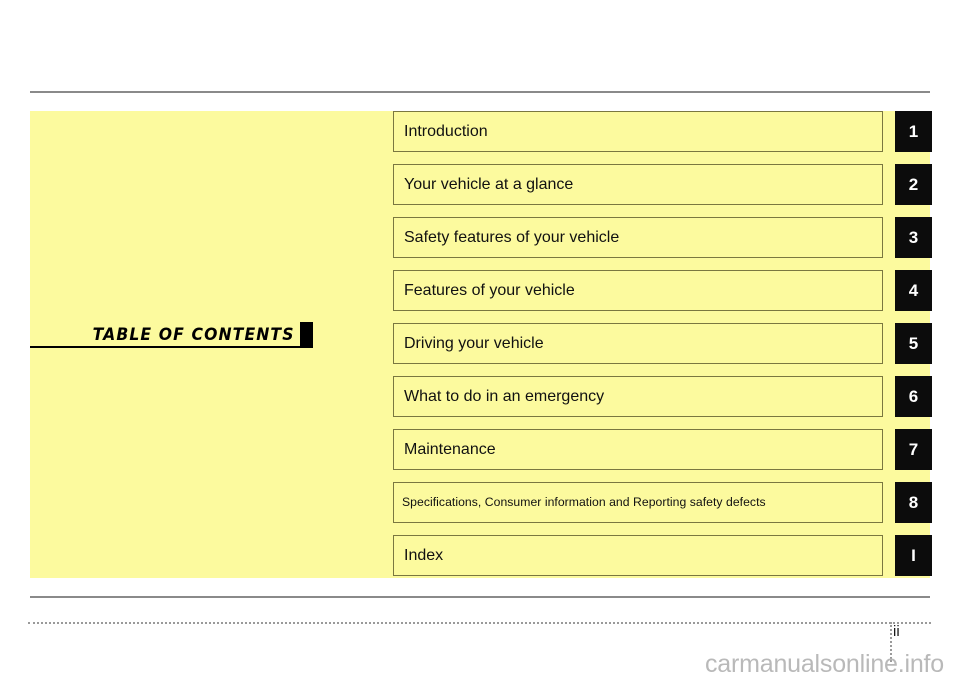 Image resolution: width=960 pixels, height=690 pixels. What do you see at coordinates (480, 92) in the screenshot?
I see `top-divider-rule` at bounding box center [480, 92].